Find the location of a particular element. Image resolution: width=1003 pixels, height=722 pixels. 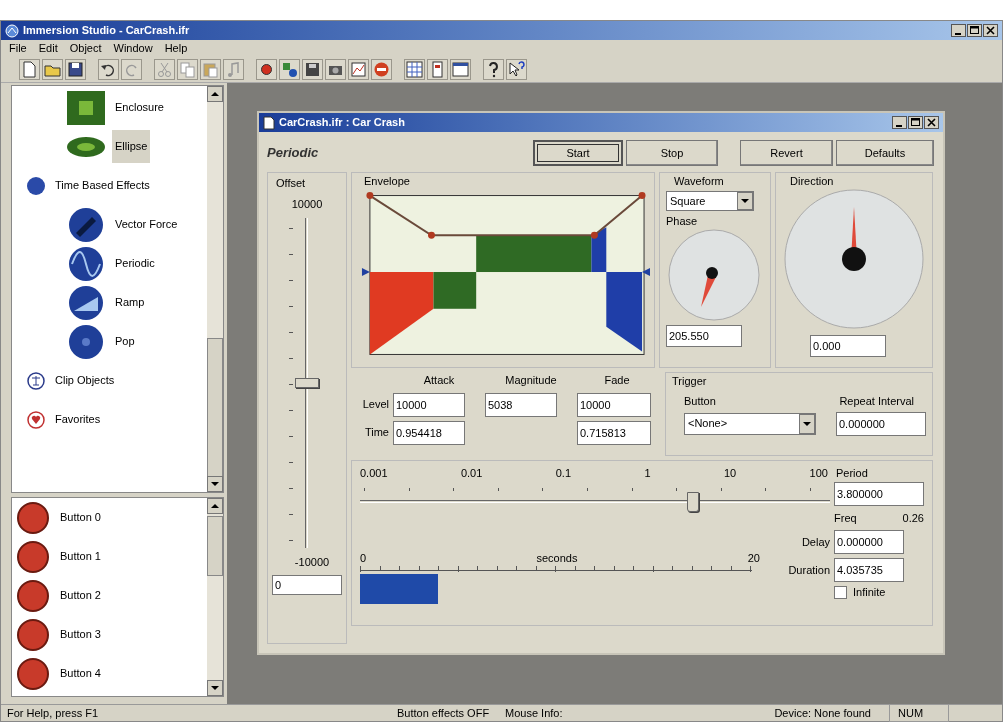

effect-name: Periodic is located at coordinates (293, 153).